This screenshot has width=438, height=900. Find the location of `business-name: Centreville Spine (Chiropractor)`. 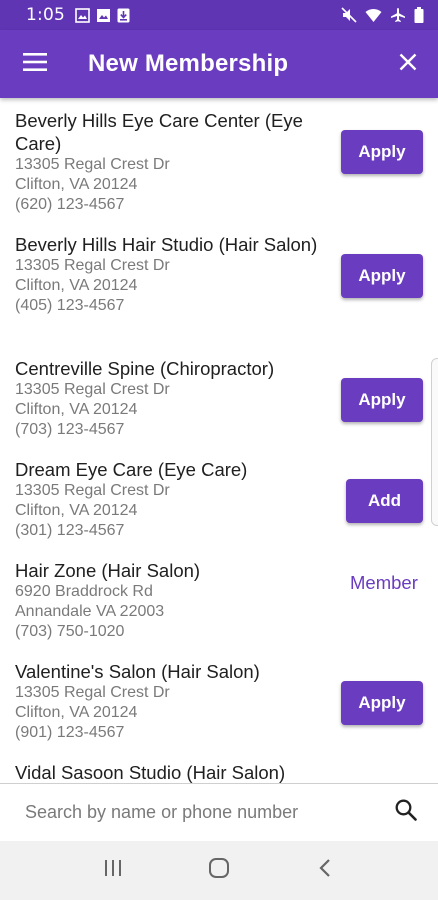

business-name: Centreville Spine (Chiropractor) is located at coordinates (145, 368).